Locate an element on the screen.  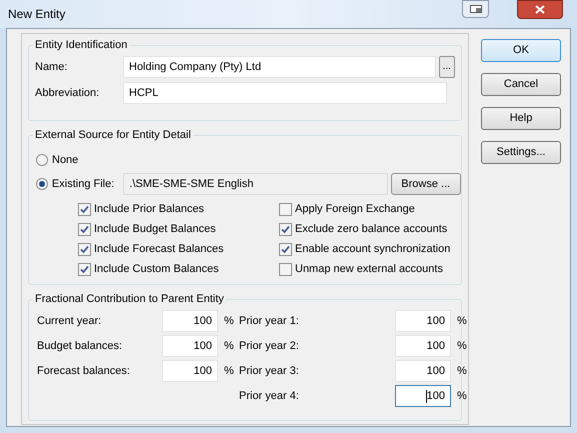
window-title: New Entity is located at coordinates (37, 14).